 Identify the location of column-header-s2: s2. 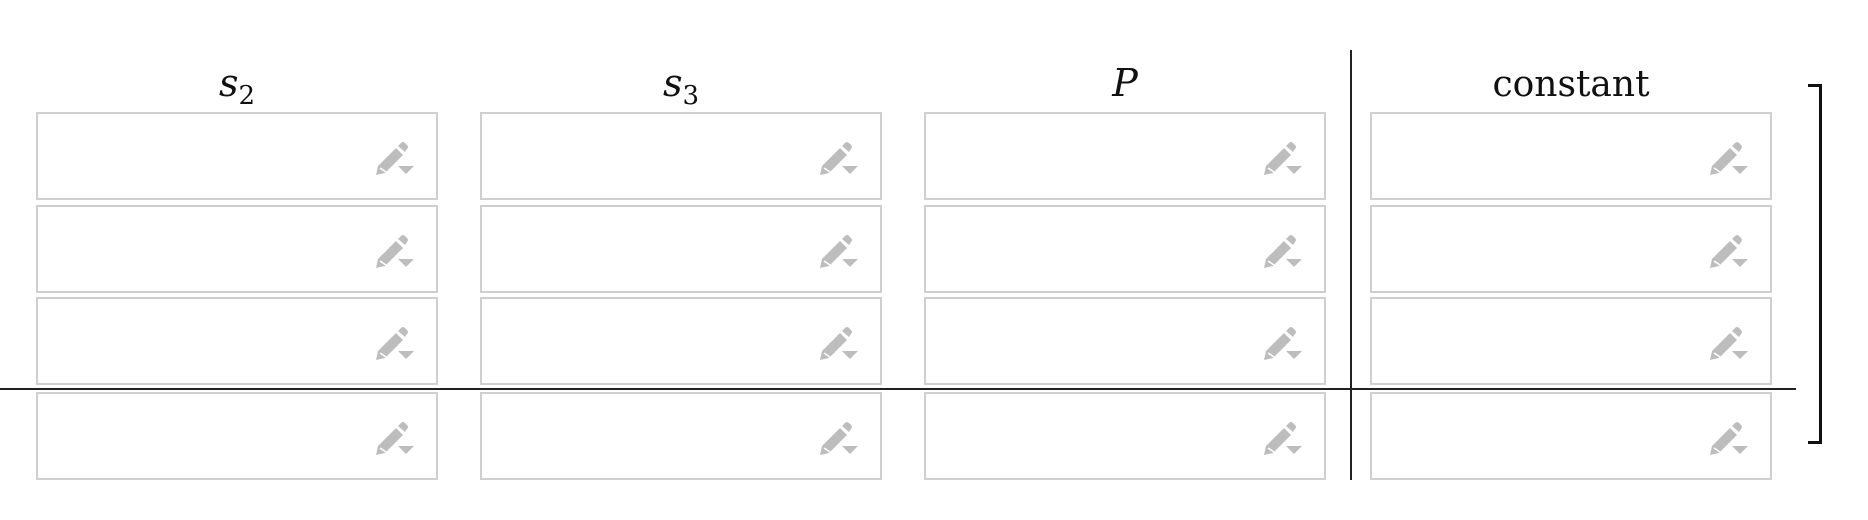
(237, 84).